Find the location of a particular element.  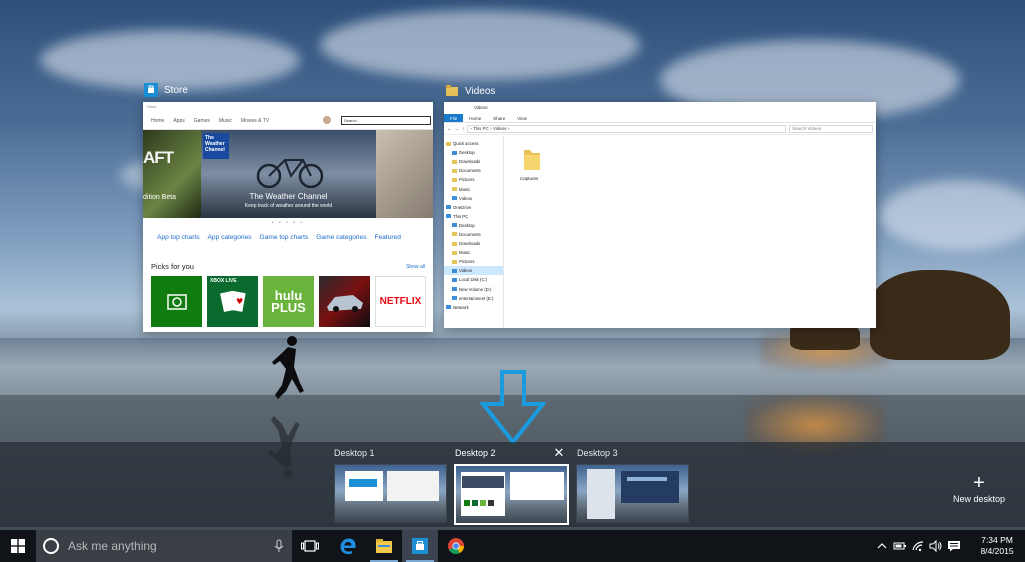

runner-silhouette is located at coordinates (288, 367).